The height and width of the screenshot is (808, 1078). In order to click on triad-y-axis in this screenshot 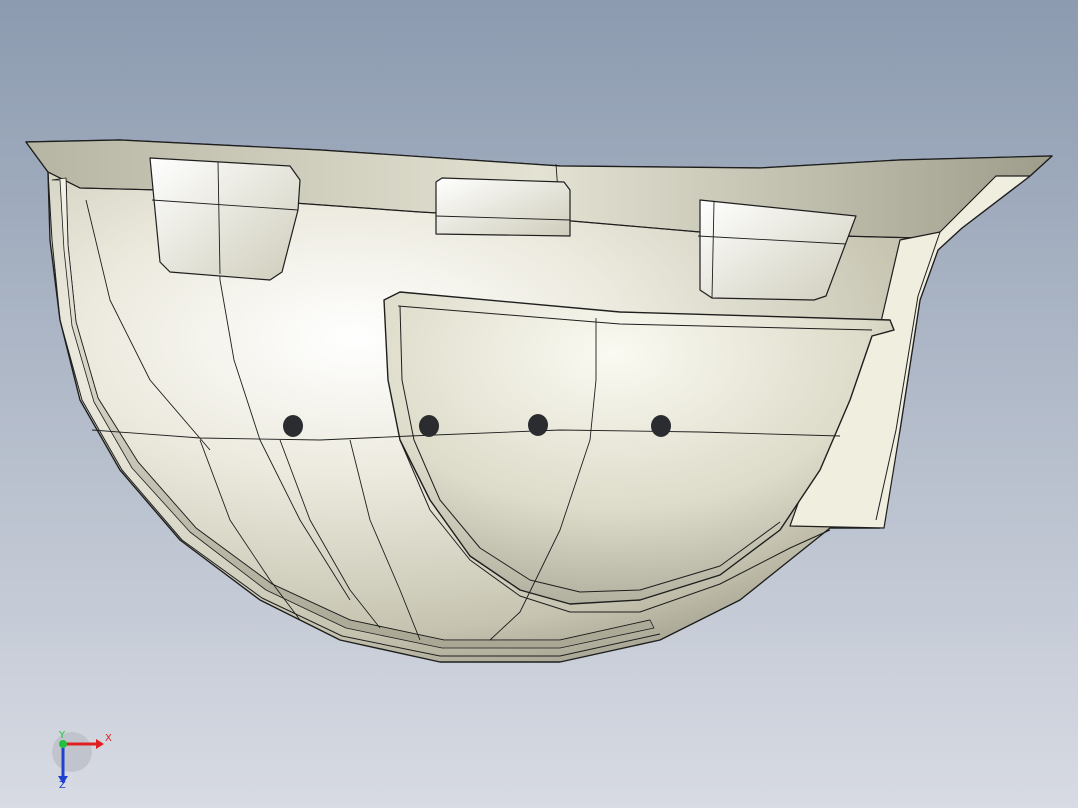, I will do `click(63, 744)`.